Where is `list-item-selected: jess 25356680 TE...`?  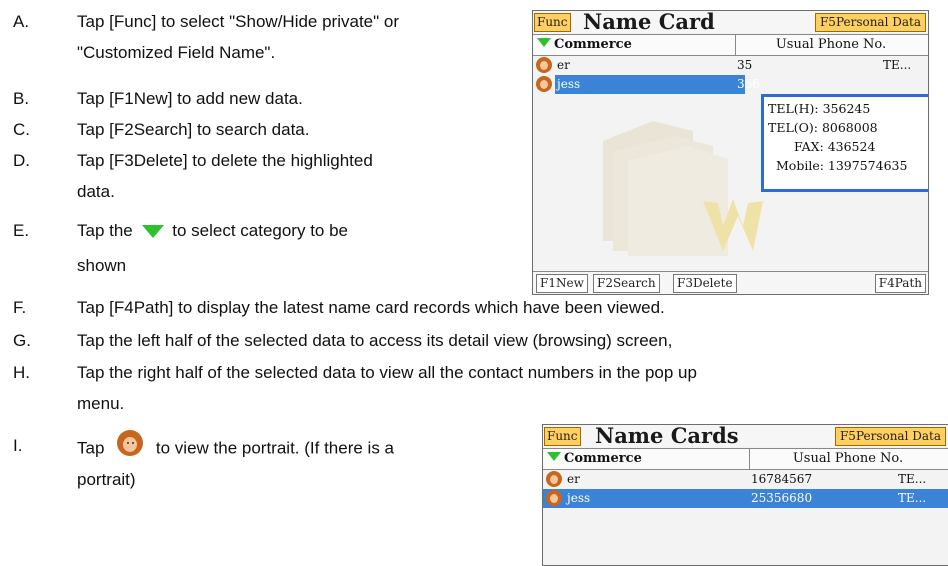
list-item-selected: jess 25356680 TE... is located at coordinates (745, 498).